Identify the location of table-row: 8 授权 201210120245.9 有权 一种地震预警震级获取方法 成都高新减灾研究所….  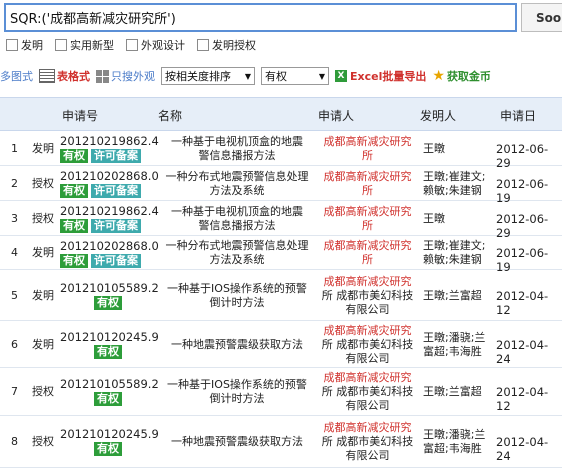
(281, 442).